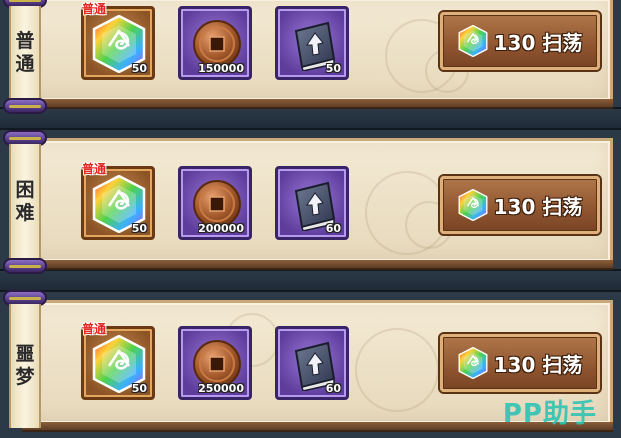  Describe the element at coordinates (25, 41) in the screenshot. I see `difficulty-name-char: 普` at that location.